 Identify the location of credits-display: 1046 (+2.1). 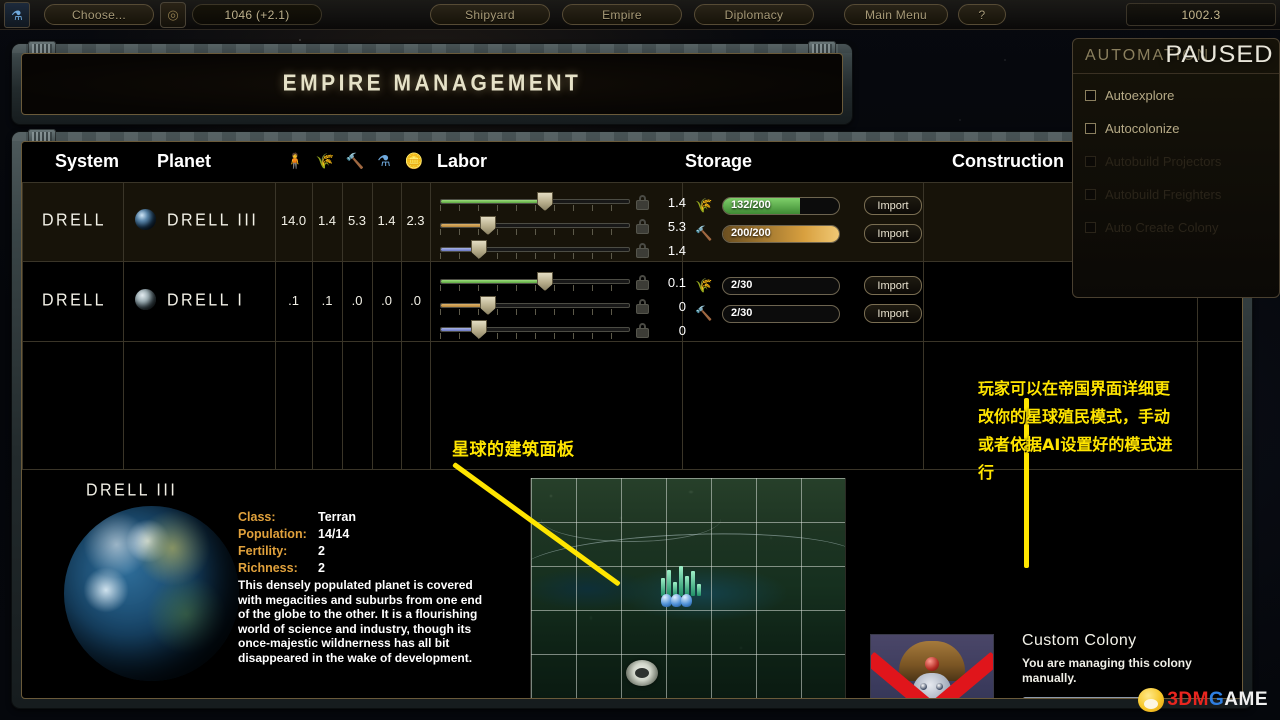
(257, 14).